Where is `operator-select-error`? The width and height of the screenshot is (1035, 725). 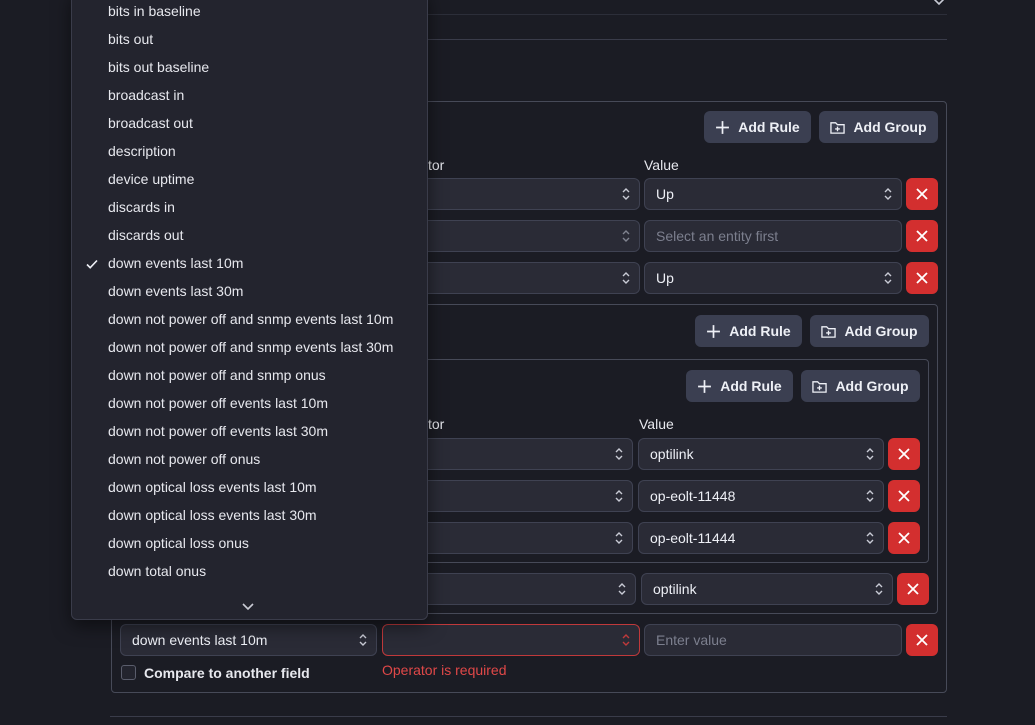 operator-select-error is located at coordinates (511, 640).